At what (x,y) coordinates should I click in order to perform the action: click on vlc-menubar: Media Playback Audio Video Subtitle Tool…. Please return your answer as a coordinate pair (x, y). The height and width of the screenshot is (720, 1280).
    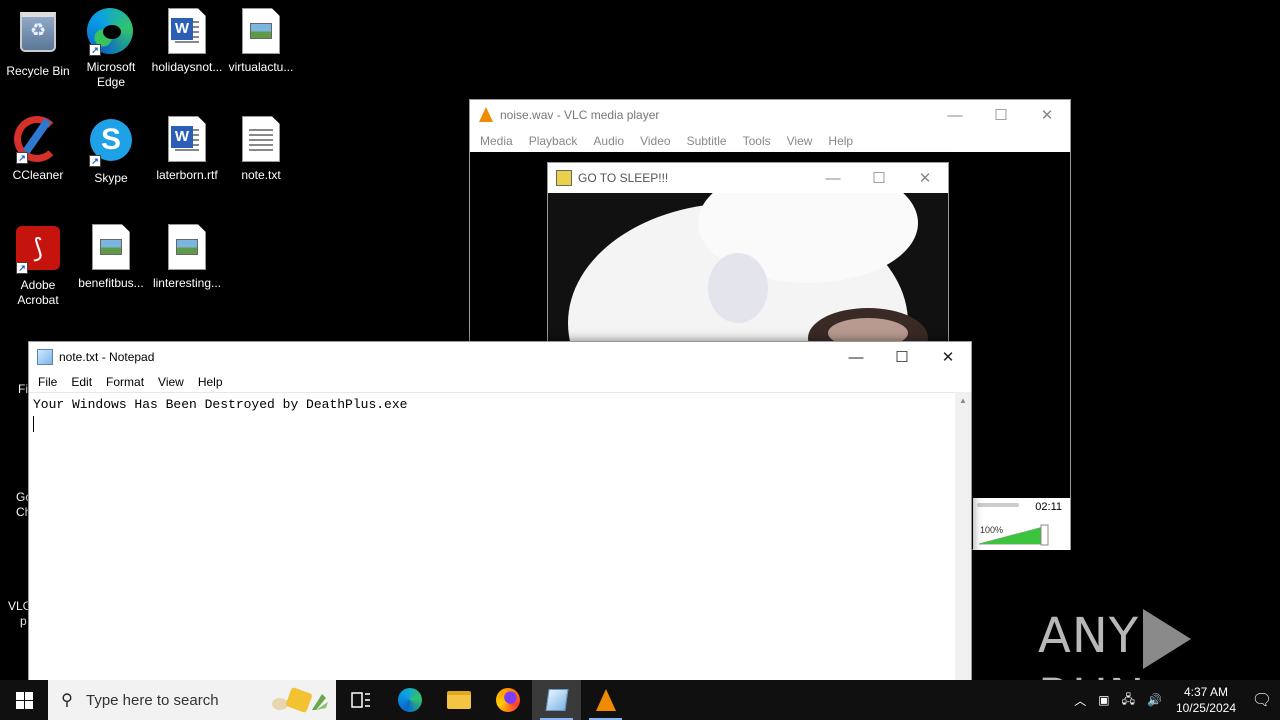
    Looking at the image, I should click on (770, 141).